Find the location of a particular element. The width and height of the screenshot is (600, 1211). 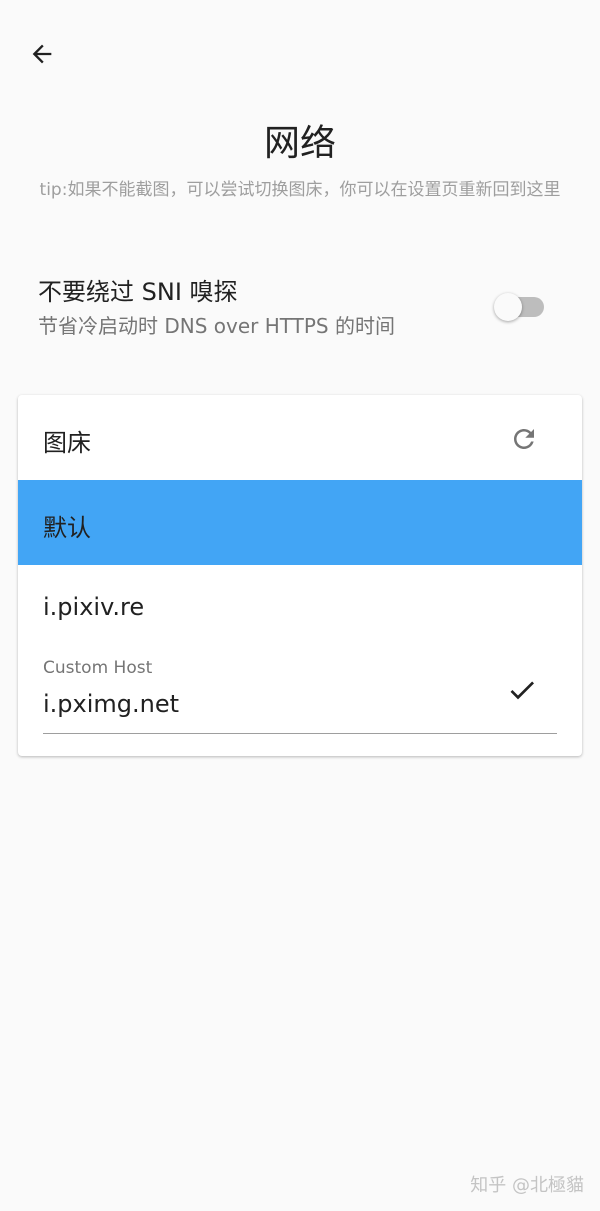

custom-host-field: Custom Host is located at coordinates (300, 703).